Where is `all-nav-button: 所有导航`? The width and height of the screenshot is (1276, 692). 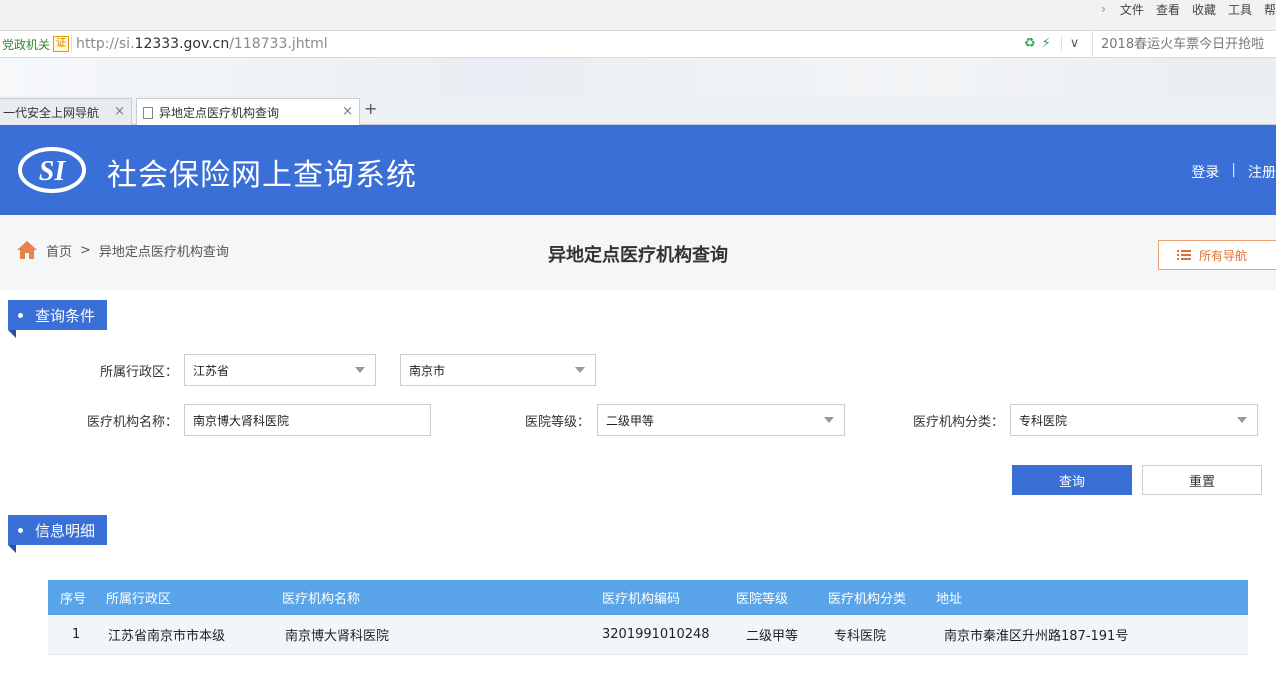 all-nav-button: 所有导航 is located at coordinates (1217, 255).